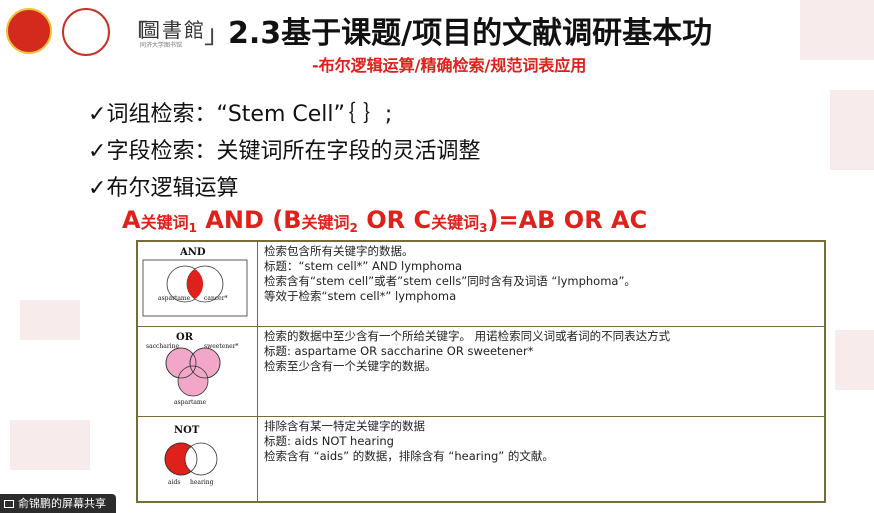 The image size is (874, 513). What do you see at coordinates (470, 33) in the screenshot?
I see `page-title: 2.3基于课题/项目的文献调研基本功` at bounding box center [470, 33].